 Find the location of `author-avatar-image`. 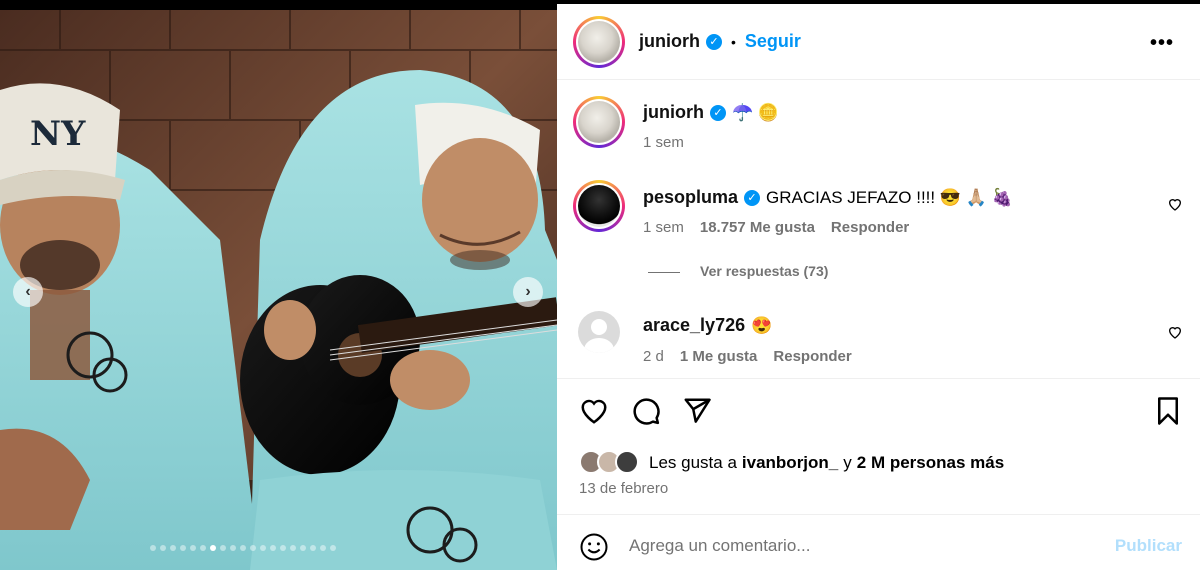

author-avatar-image is located at coordinates (599, 42).